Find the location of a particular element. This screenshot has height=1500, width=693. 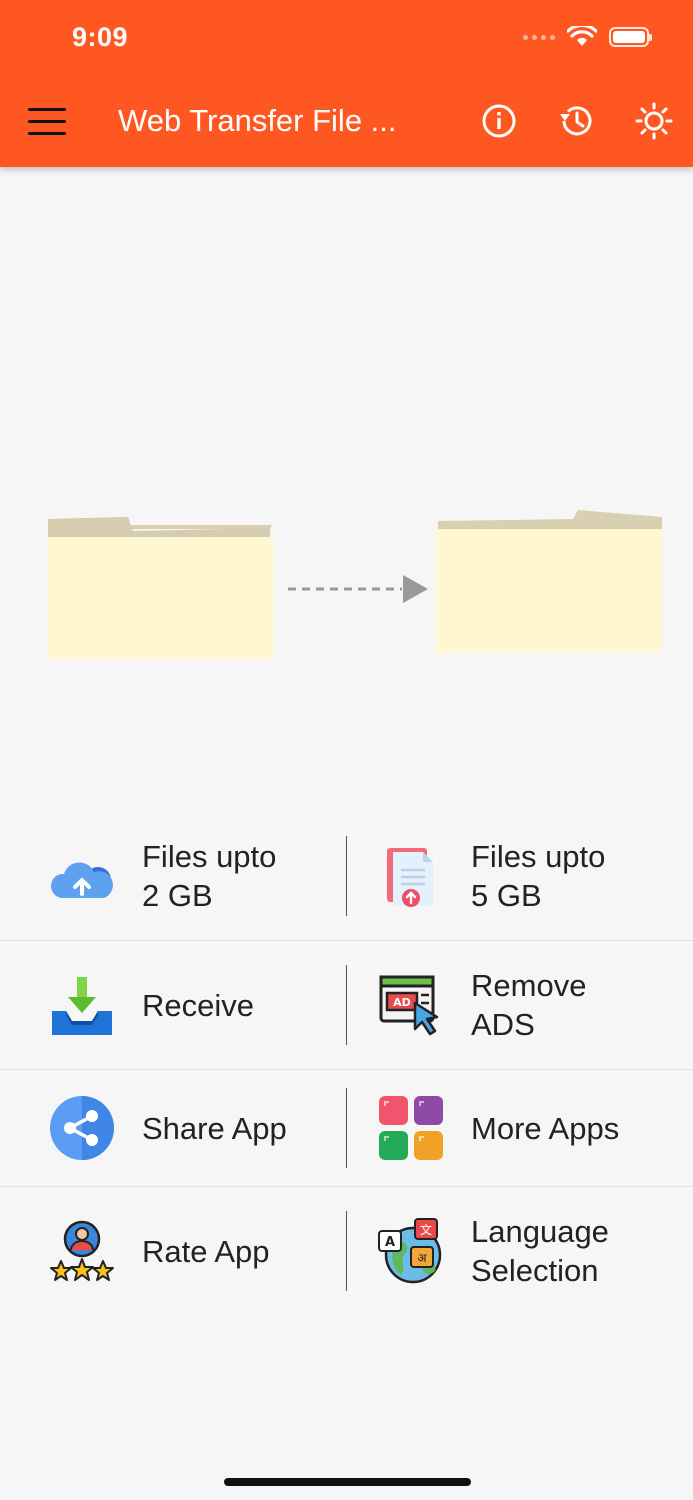

svg-text: A is located at coordinates (390, 1242).